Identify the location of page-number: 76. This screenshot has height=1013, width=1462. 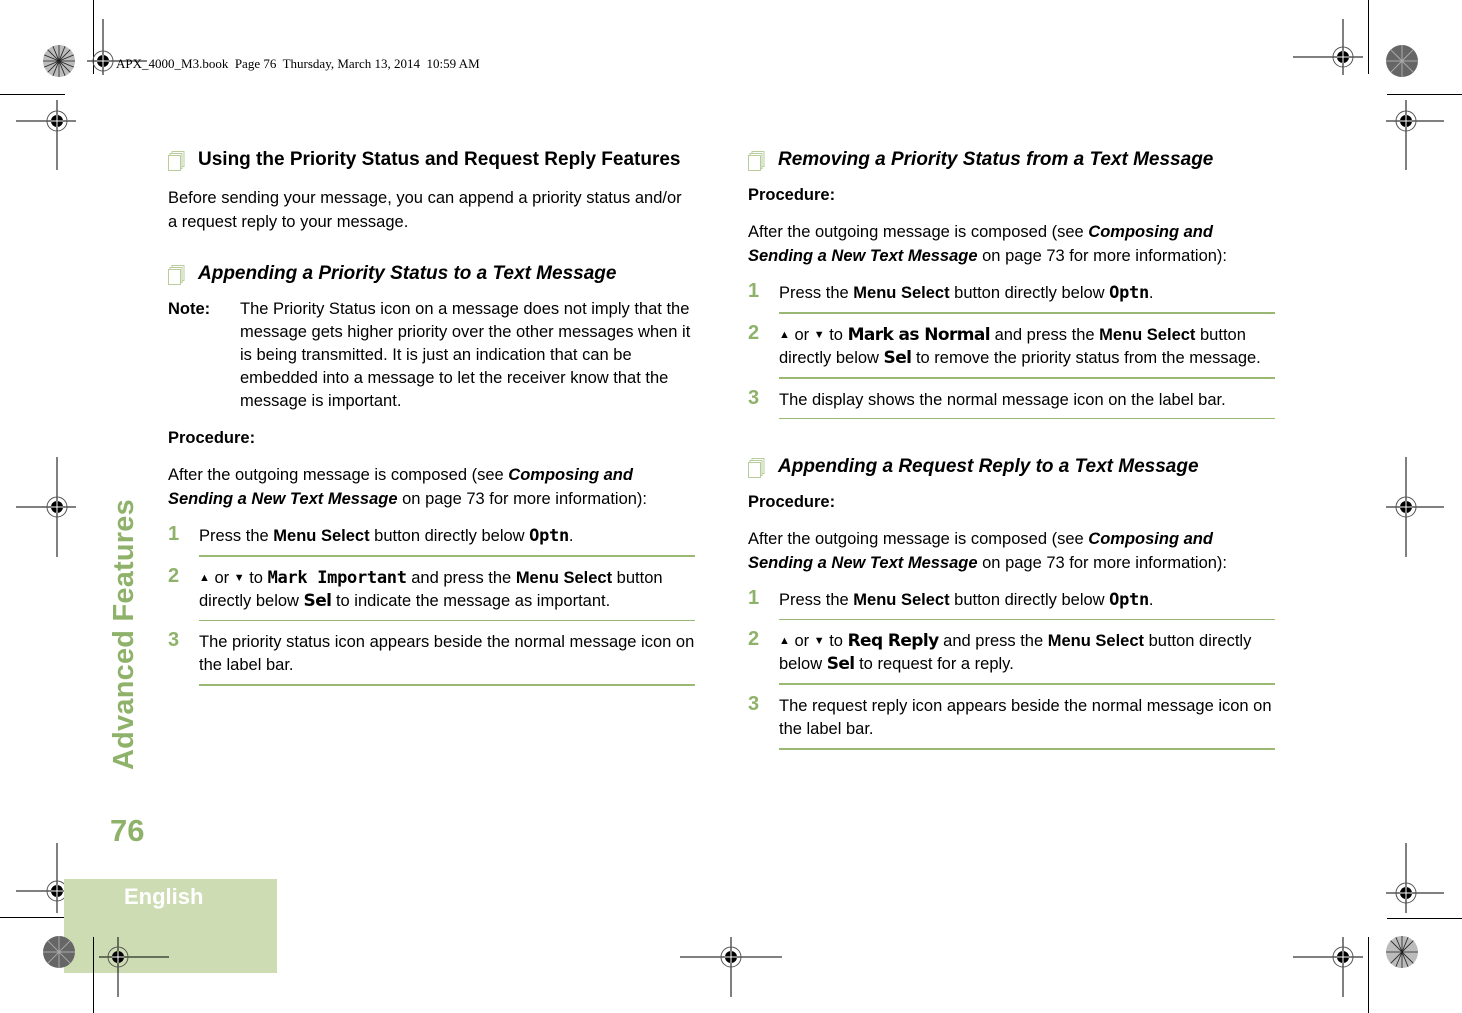
(127, 830).